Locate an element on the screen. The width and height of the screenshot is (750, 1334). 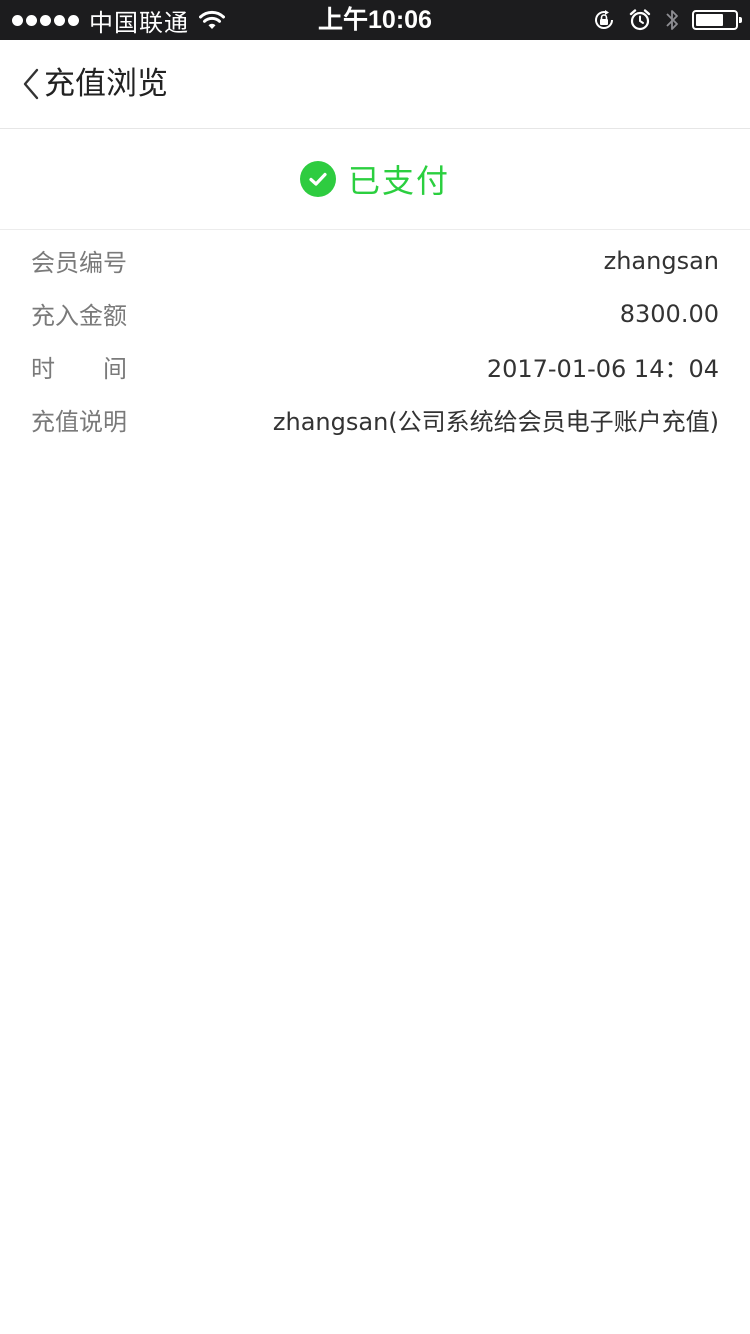
amount-label: 充入金额 is located at coordinates (79, 316).